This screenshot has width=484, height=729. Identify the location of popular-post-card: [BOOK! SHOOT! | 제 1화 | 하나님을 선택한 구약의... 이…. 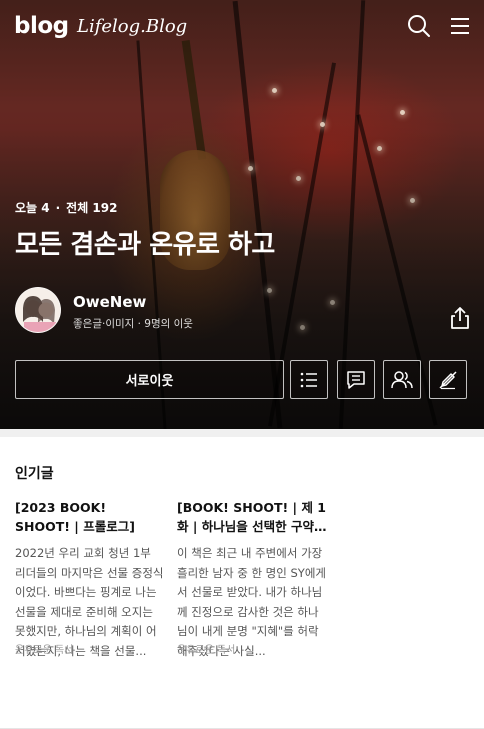
(252, 579).